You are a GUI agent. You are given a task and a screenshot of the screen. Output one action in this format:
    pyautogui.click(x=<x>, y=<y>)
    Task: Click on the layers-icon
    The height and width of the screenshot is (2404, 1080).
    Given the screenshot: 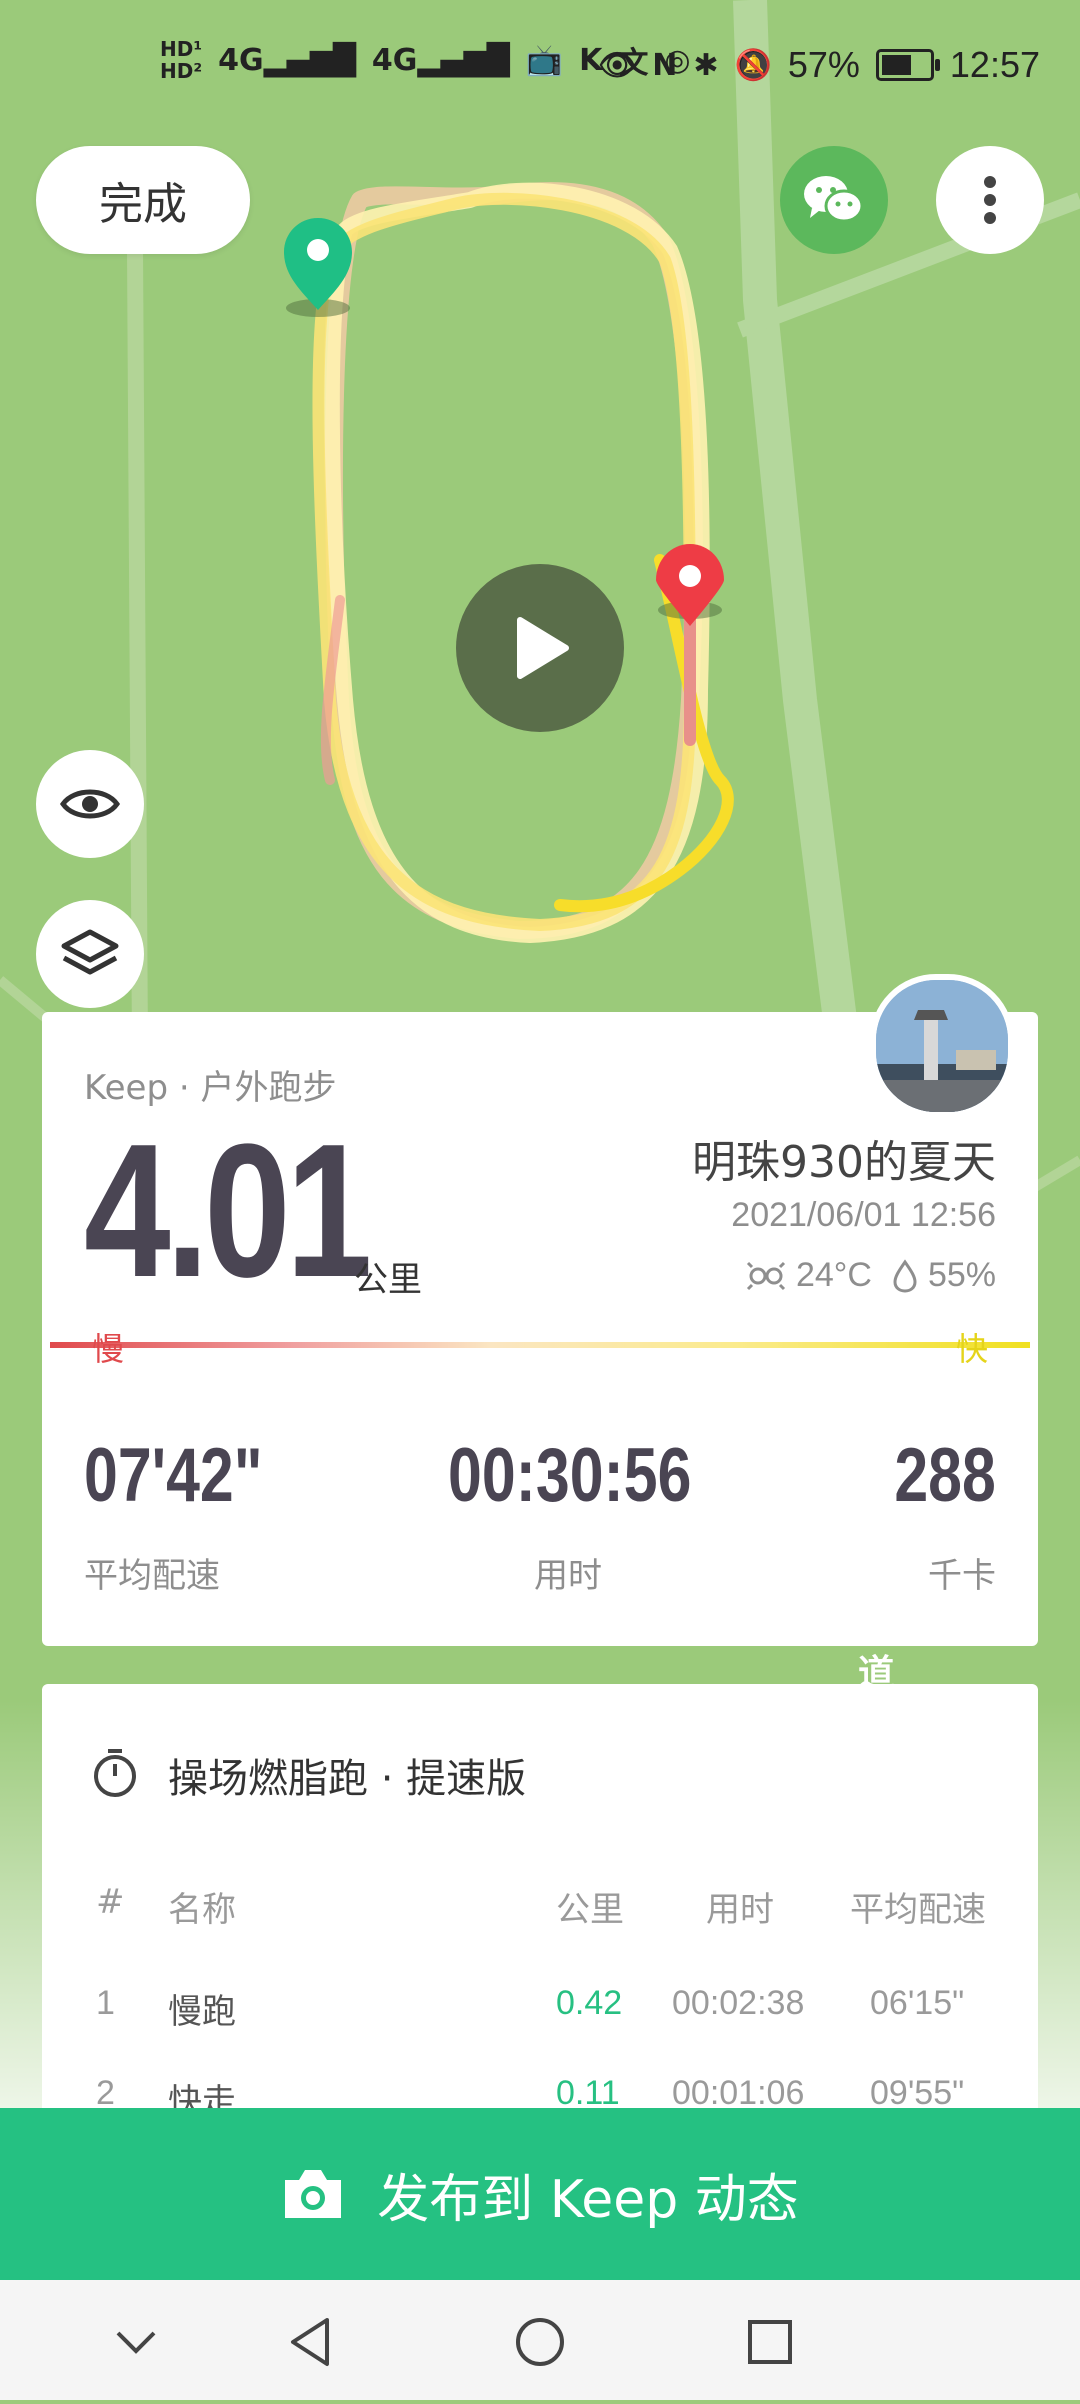 What is the action you would take?
    pyautogui.click(x=90, y=952)
    